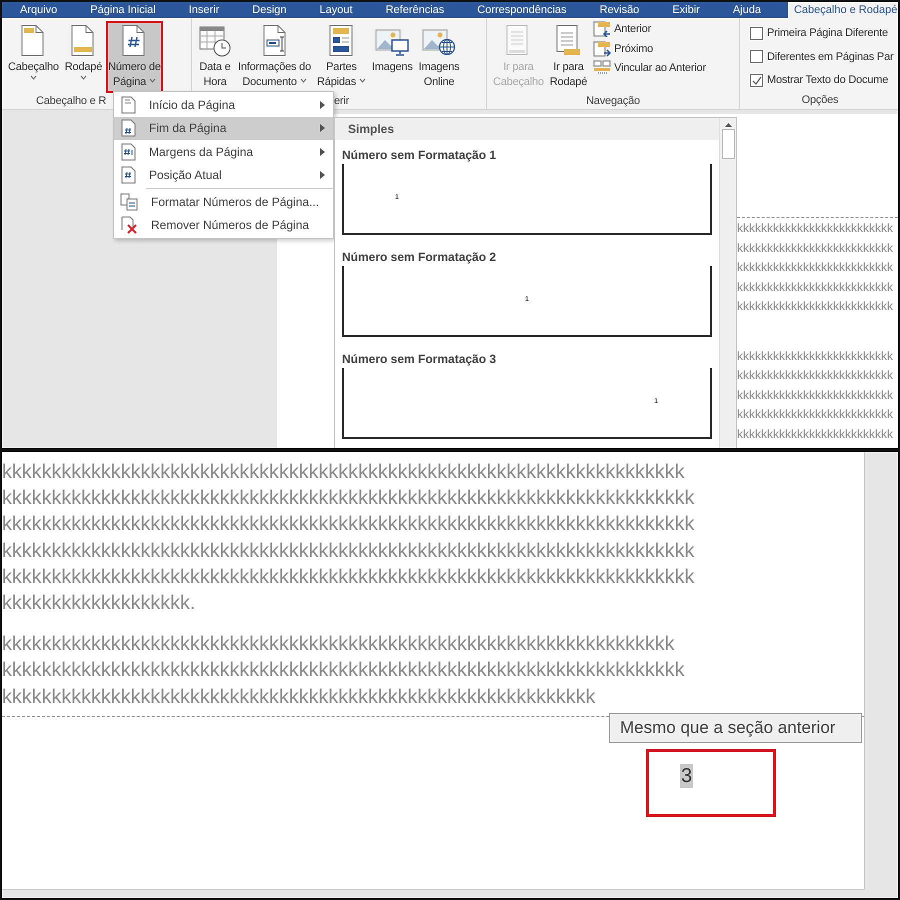  I want to click on ribbon-tab: Design, so click(269, 10).